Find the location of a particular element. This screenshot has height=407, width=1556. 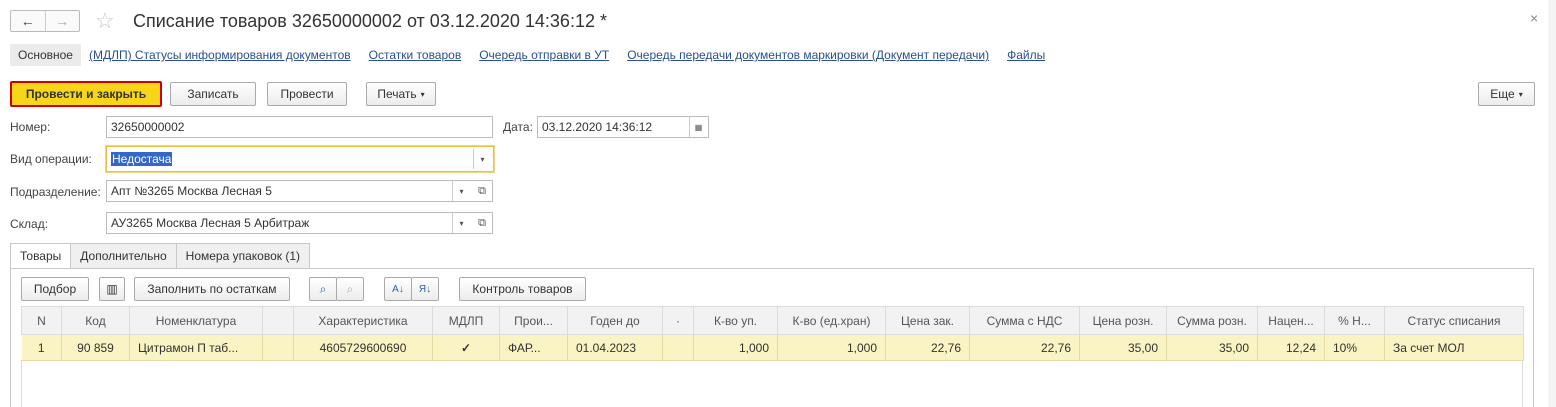

table-cell: 4605729600690 is located at coordinates (363, 347).